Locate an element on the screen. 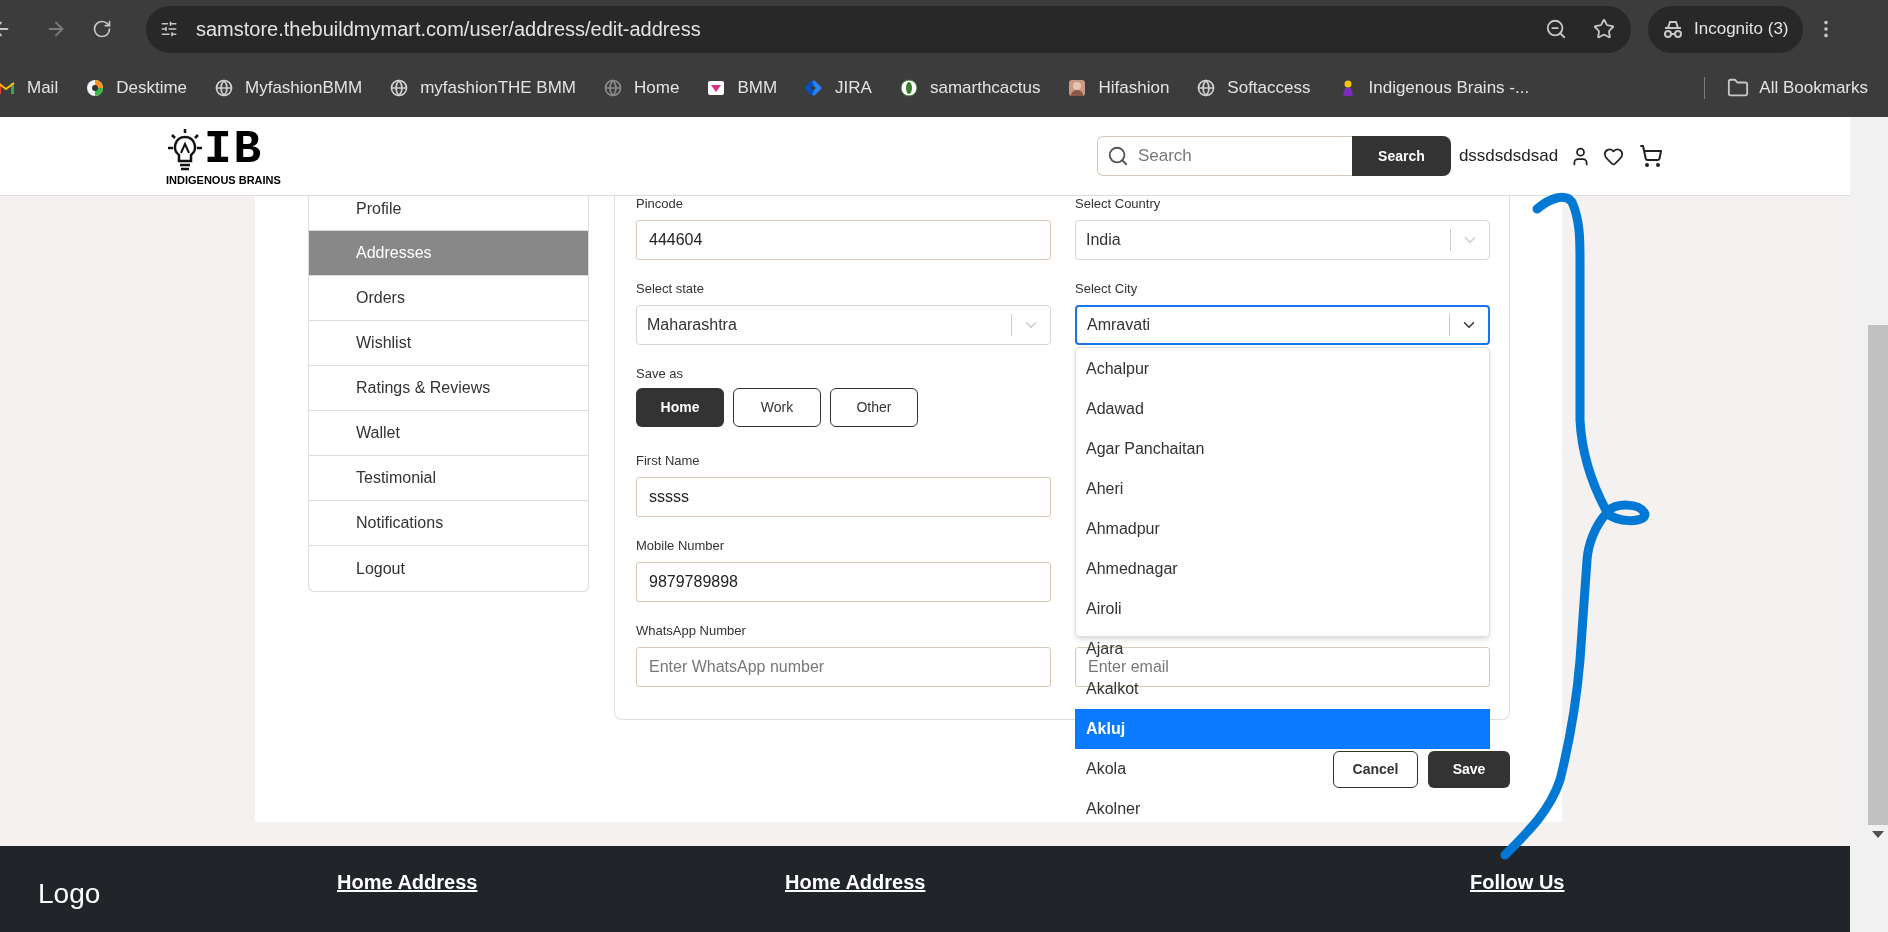  dropdown-option: Agar Panchaitan is located at coordinates (1145, 449).